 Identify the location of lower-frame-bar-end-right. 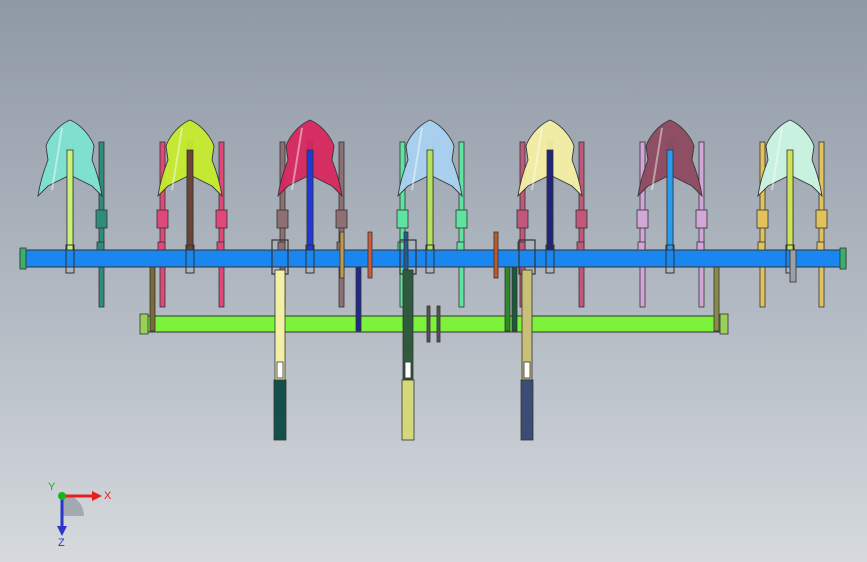
(724, 324).